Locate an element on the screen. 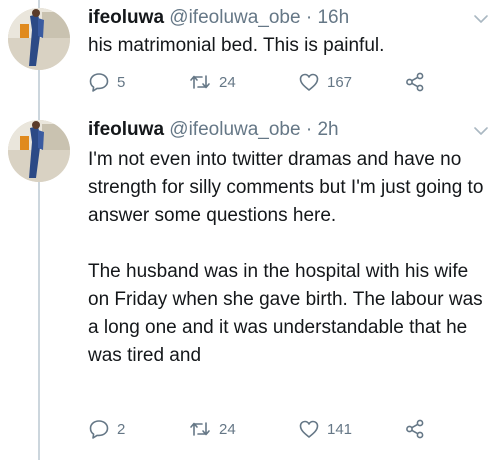  tweet-actions: 5 24 167 is located at coordinates (290, 83).